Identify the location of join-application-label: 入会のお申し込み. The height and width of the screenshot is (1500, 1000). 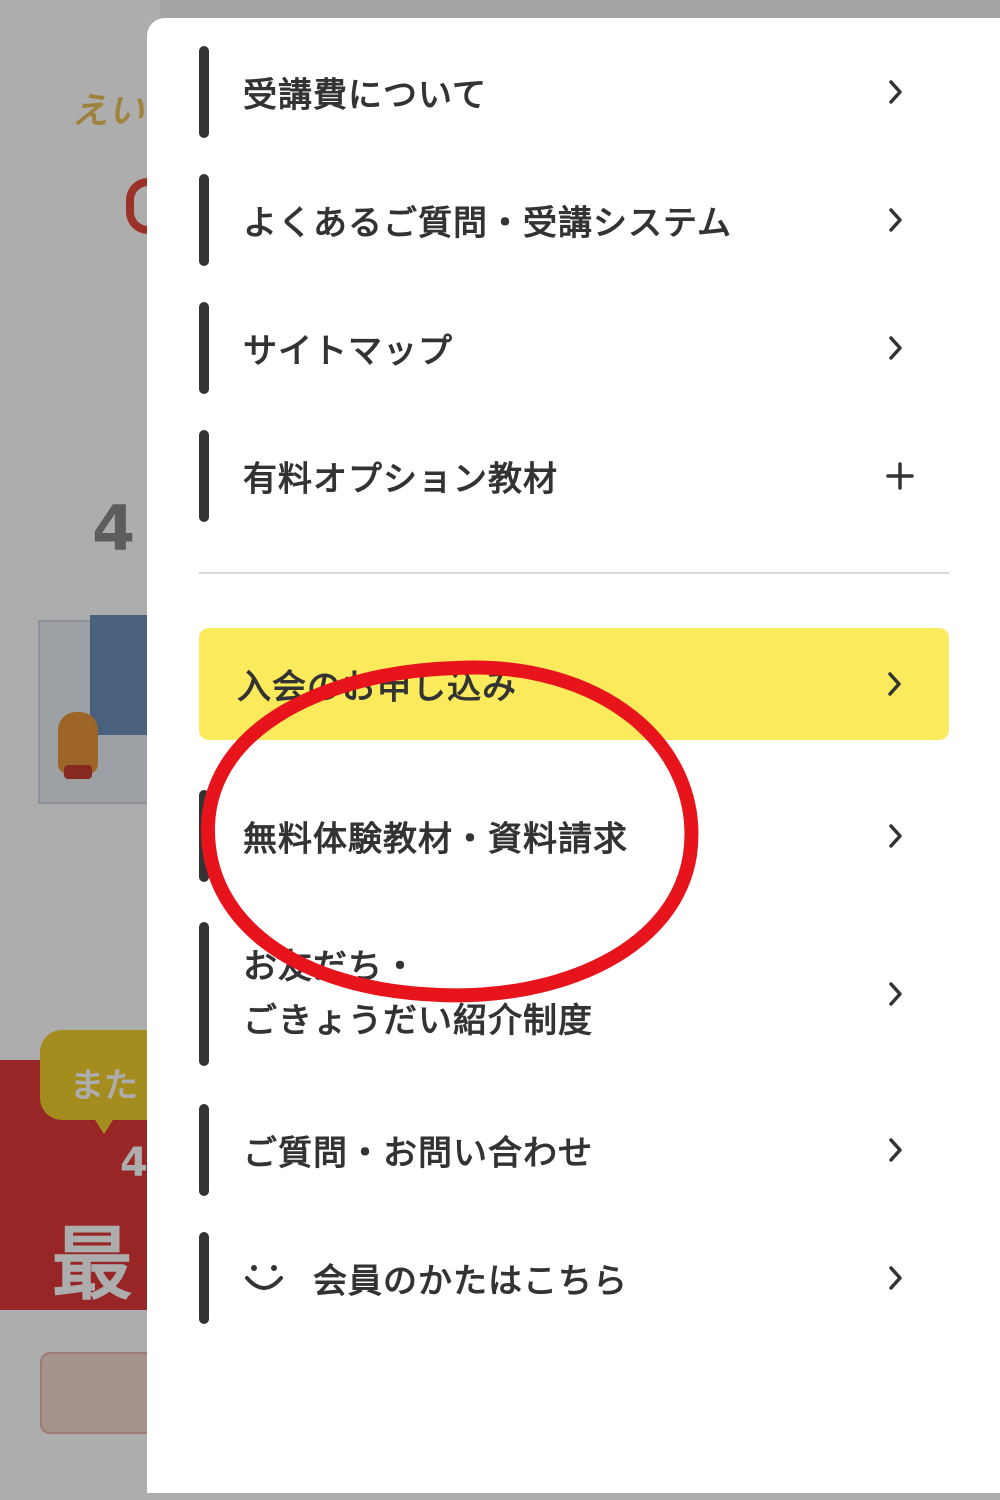
(377, 687).